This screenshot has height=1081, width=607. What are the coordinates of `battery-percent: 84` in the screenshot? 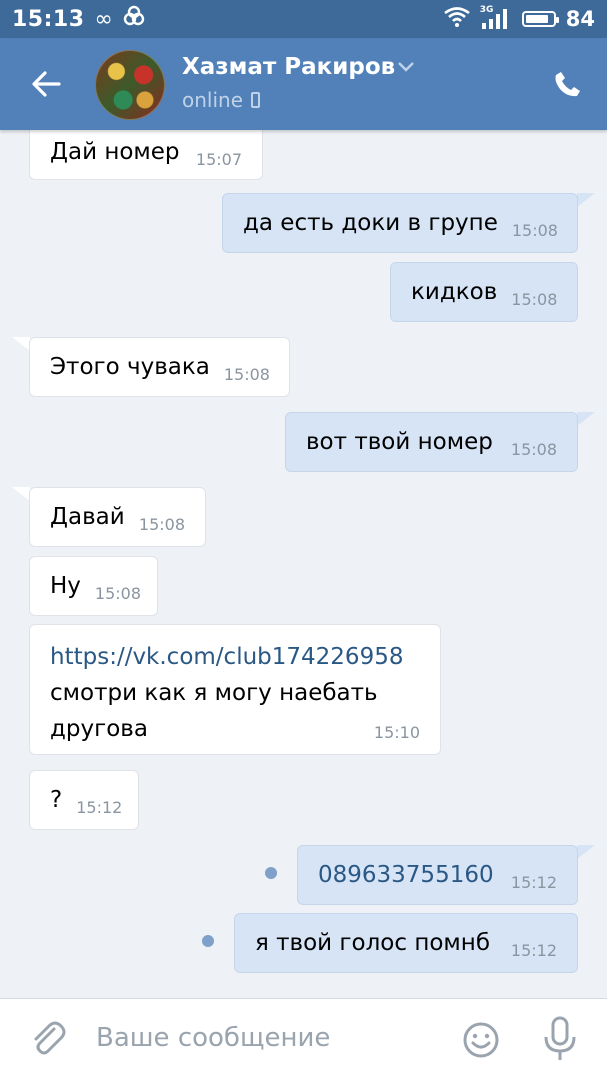 It's located at (580, 19).